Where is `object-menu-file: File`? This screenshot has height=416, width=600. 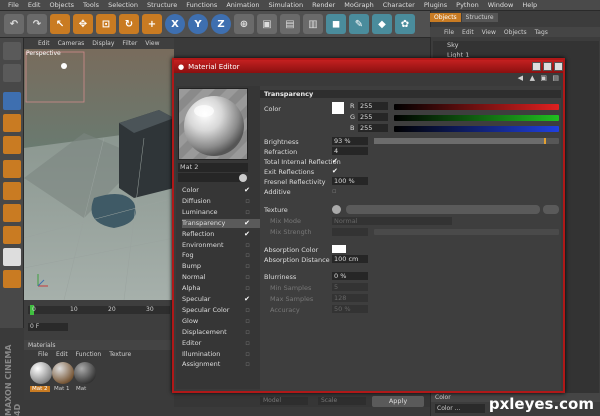 object-menu-file: File is located at coordinates (449, 32).